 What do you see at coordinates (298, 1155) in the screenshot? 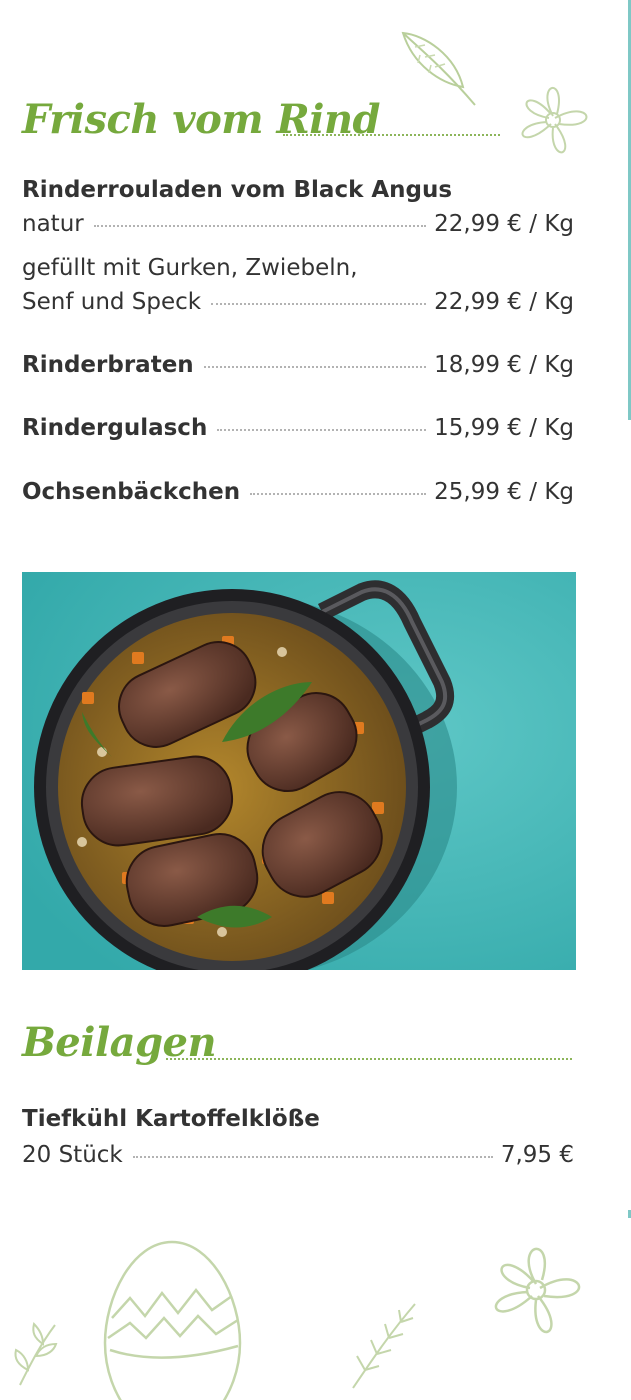
I see `price-row: 20 Stück 7,95 €` at bounding box center [298, 1155].